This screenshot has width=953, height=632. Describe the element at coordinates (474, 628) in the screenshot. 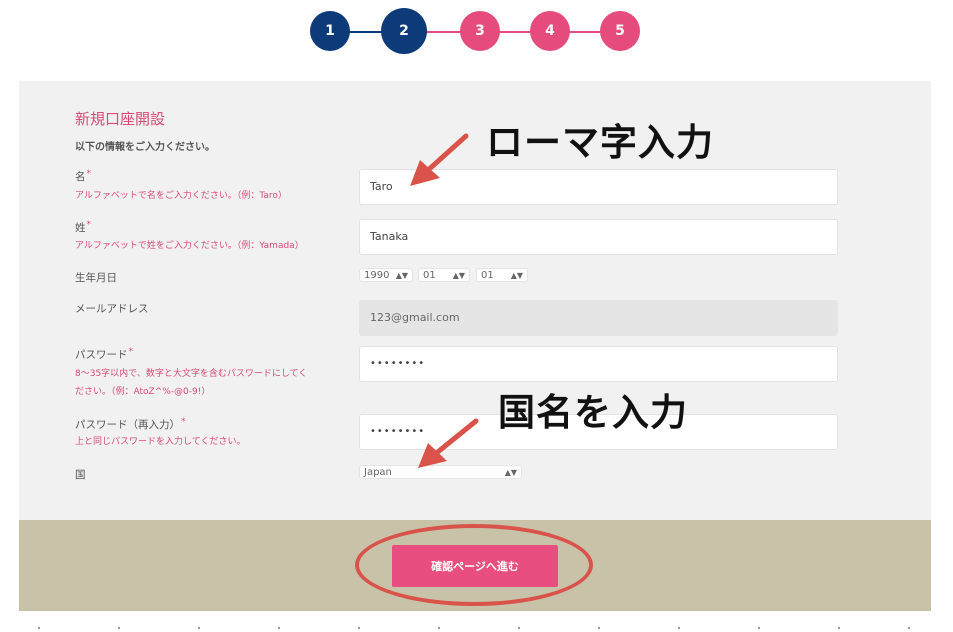

I see `decorative-dots` at that location.